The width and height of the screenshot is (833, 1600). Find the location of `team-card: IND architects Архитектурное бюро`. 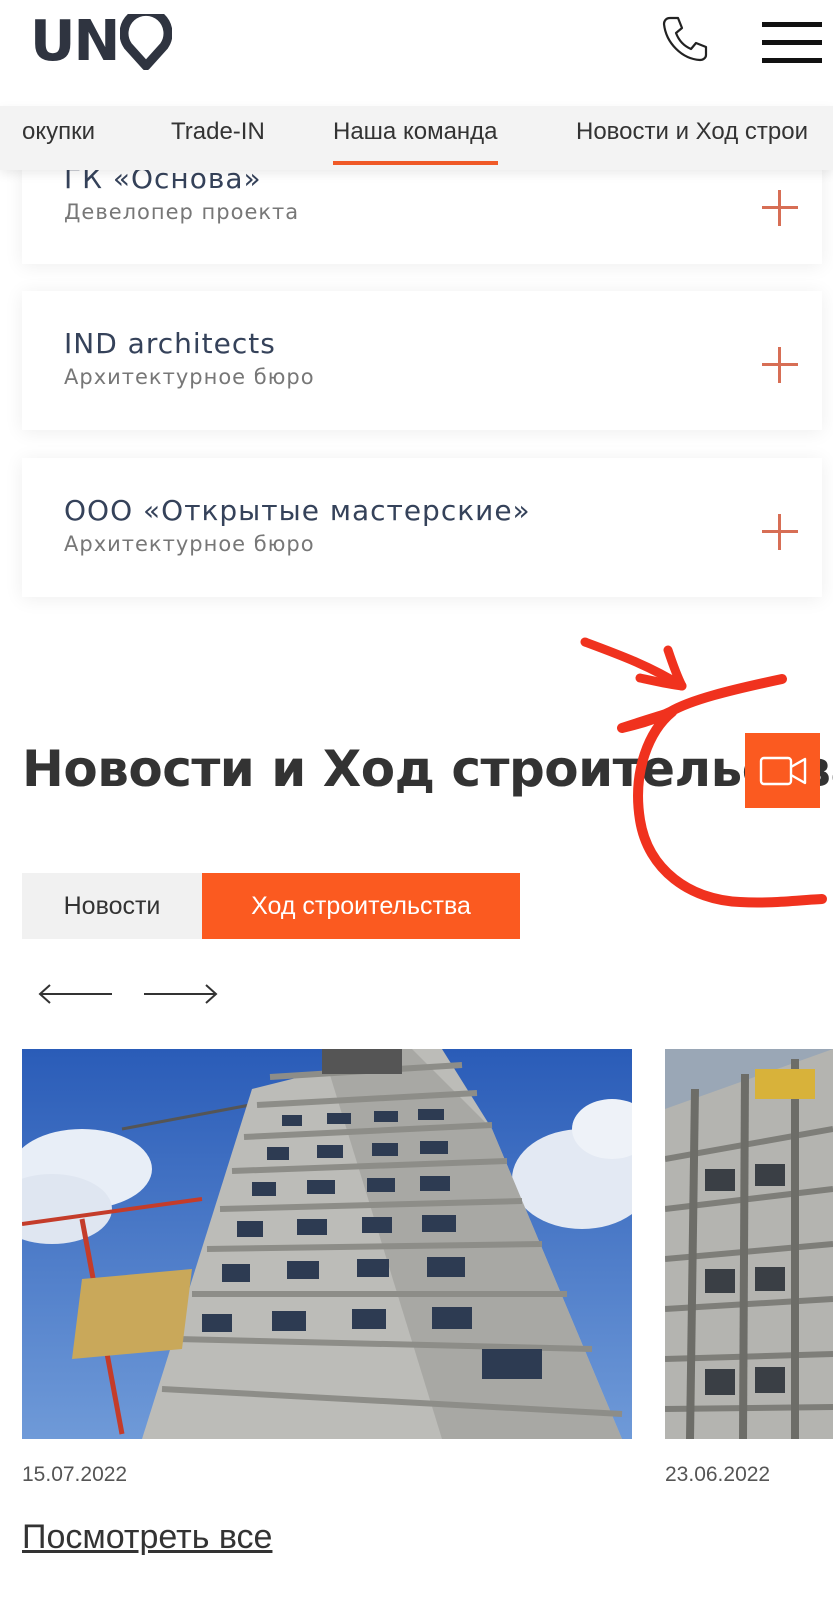

team-card: IND architects Архитектурное бюро is located at coordinates (422, 360).